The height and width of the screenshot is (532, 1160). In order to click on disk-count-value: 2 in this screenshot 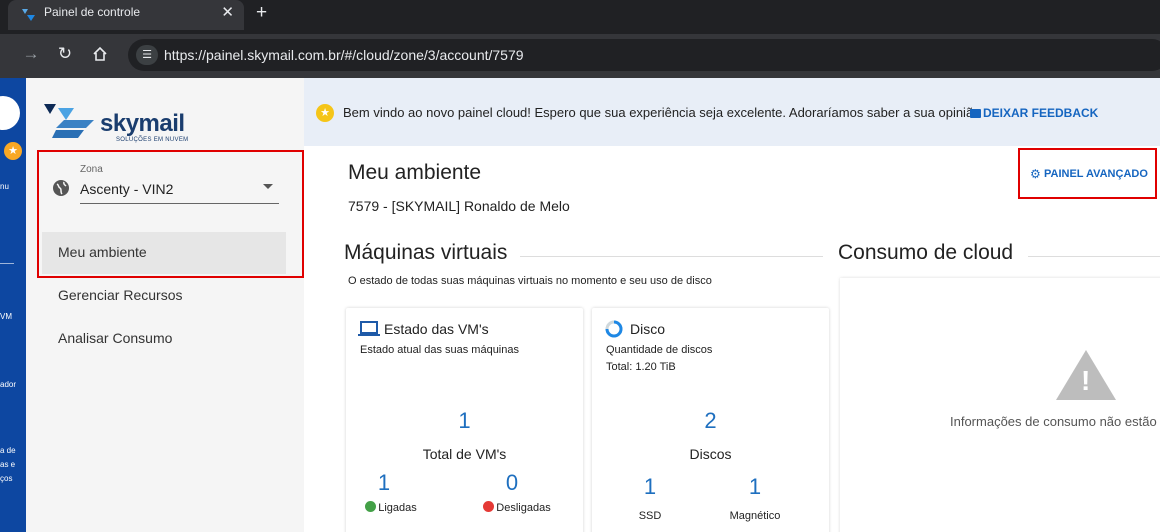, I will do `click(710, 420)`.